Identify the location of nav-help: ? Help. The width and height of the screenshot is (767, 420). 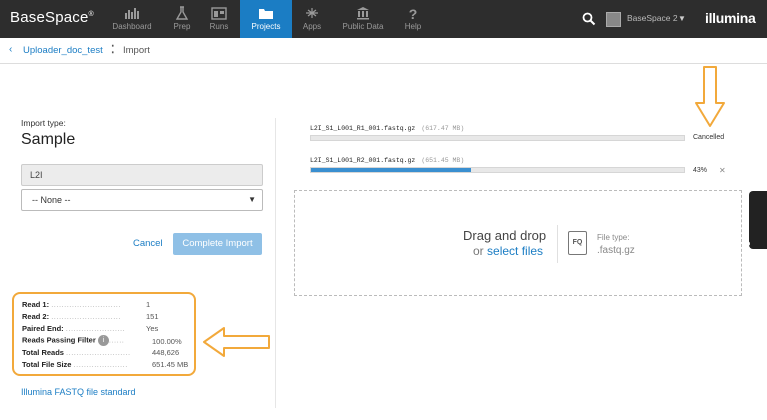
(413, 19).